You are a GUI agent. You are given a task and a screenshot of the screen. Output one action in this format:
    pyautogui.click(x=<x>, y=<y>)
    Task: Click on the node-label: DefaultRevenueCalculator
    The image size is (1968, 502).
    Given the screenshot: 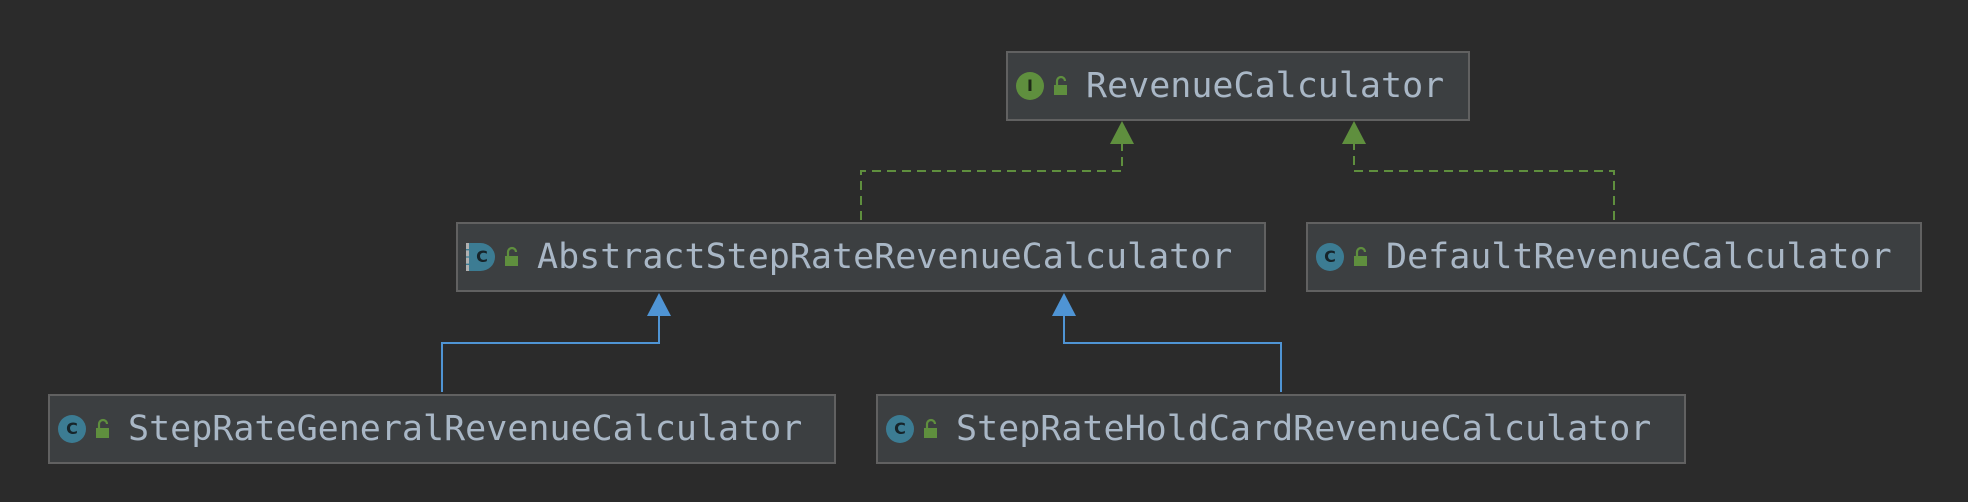 What is the action you would take?
    pyautogui.click(x=1639, y=257)
    